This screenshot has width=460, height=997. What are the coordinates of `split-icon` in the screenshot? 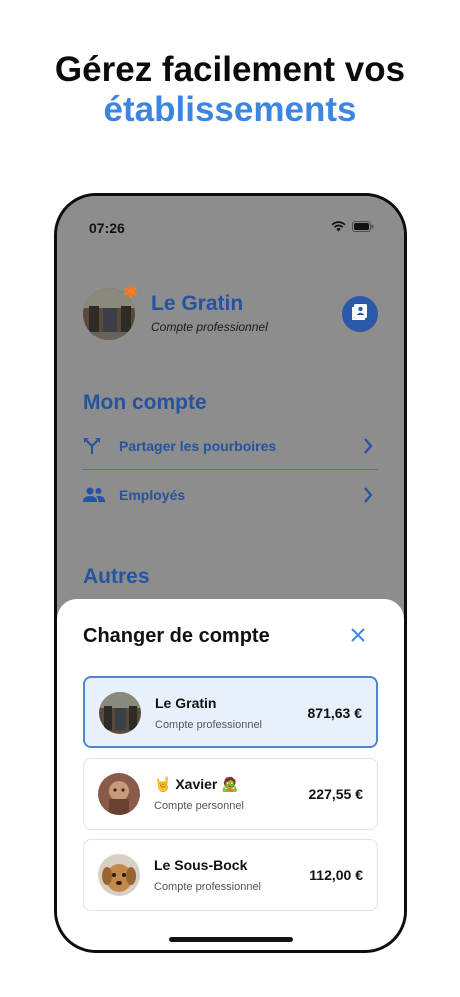 It's located at (97, 446).